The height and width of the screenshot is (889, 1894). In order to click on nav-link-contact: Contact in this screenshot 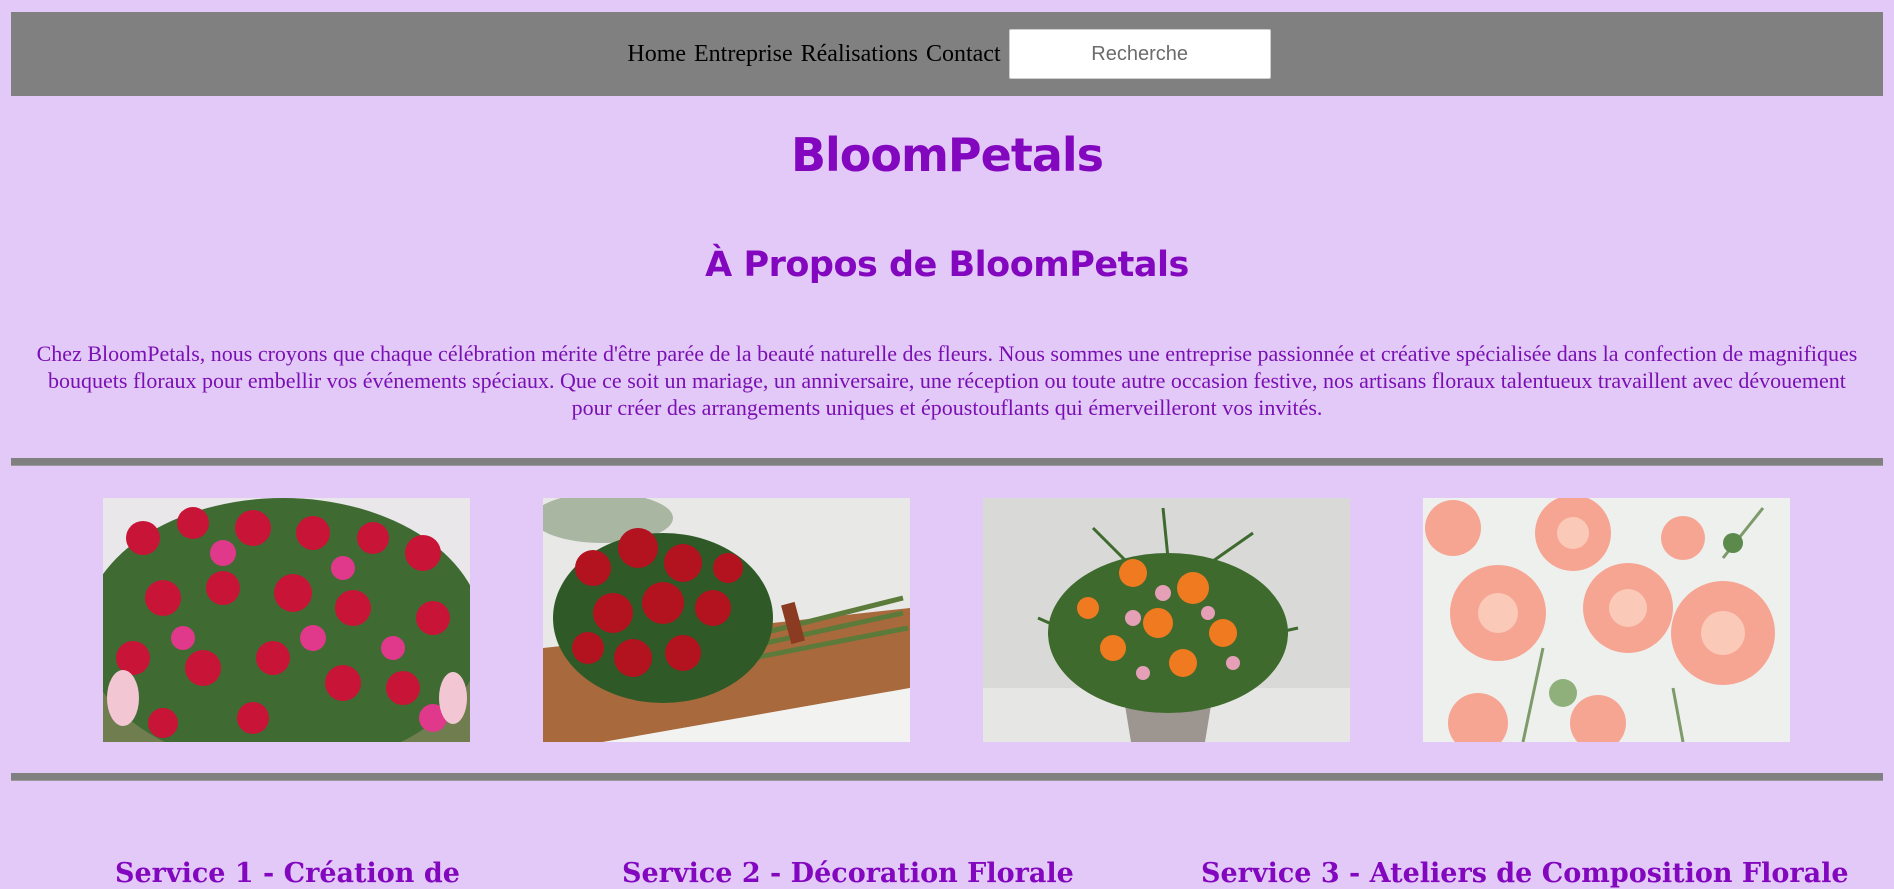, I will do `click(963, 54)`.